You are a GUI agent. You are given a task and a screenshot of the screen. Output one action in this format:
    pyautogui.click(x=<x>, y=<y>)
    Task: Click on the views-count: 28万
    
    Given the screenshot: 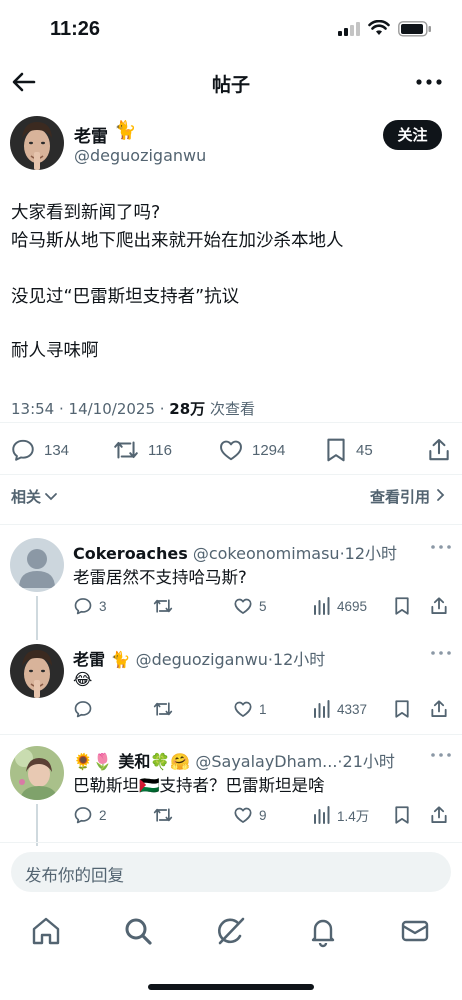 What is the action you would take?
    pyautogui.click(x=187, y=409)
    